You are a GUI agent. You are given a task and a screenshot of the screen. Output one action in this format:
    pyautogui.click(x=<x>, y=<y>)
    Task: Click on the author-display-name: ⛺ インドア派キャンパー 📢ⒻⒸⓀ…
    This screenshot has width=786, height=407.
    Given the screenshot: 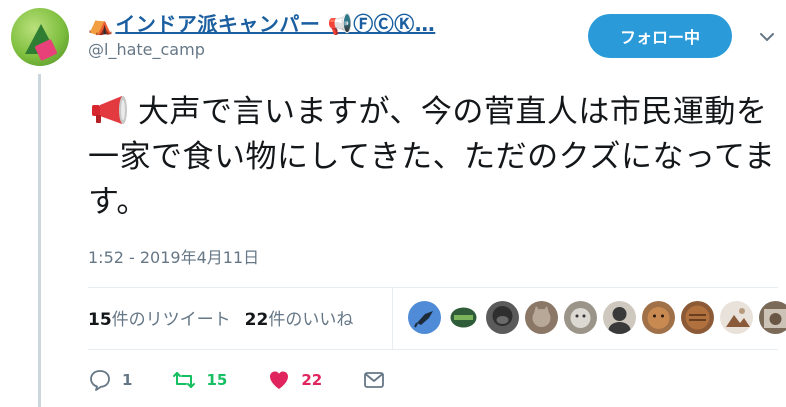 What is the action you would take?
    pyautogui.click(x=261, y=22)
    